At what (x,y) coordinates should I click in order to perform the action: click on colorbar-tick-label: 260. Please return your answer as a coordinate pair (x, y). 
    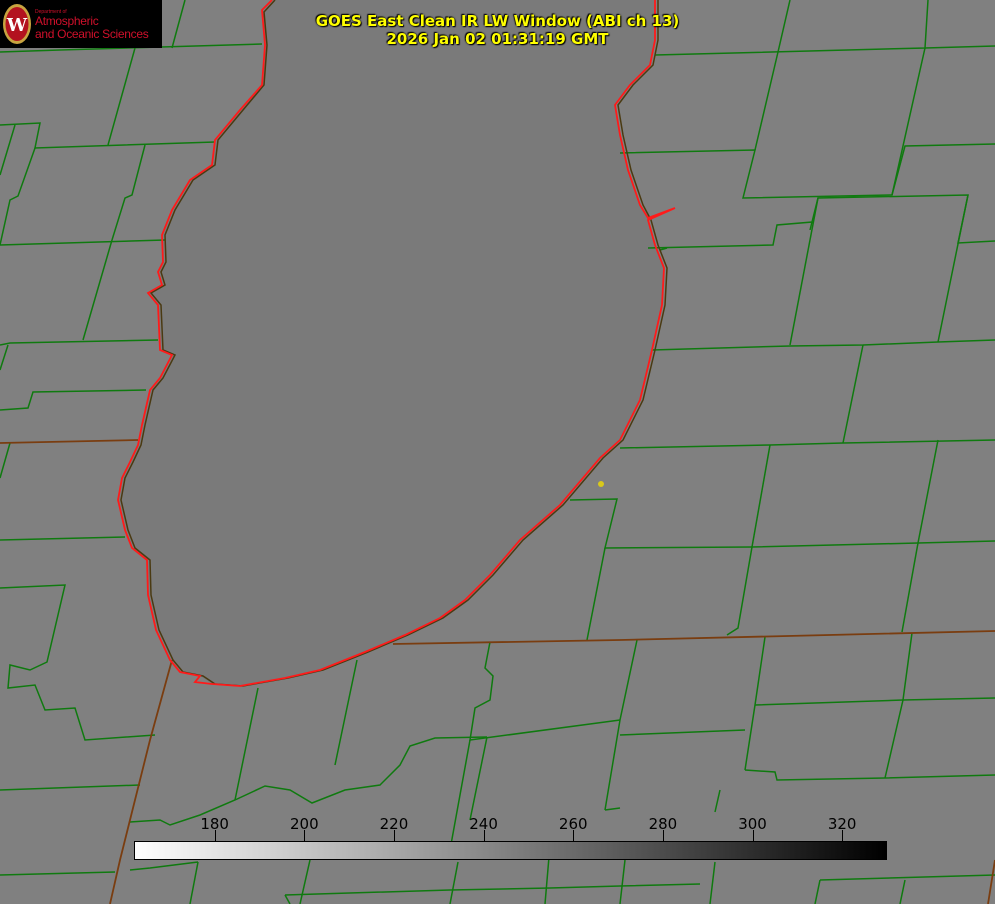
    Looking at the image, I should click on (573, 824).